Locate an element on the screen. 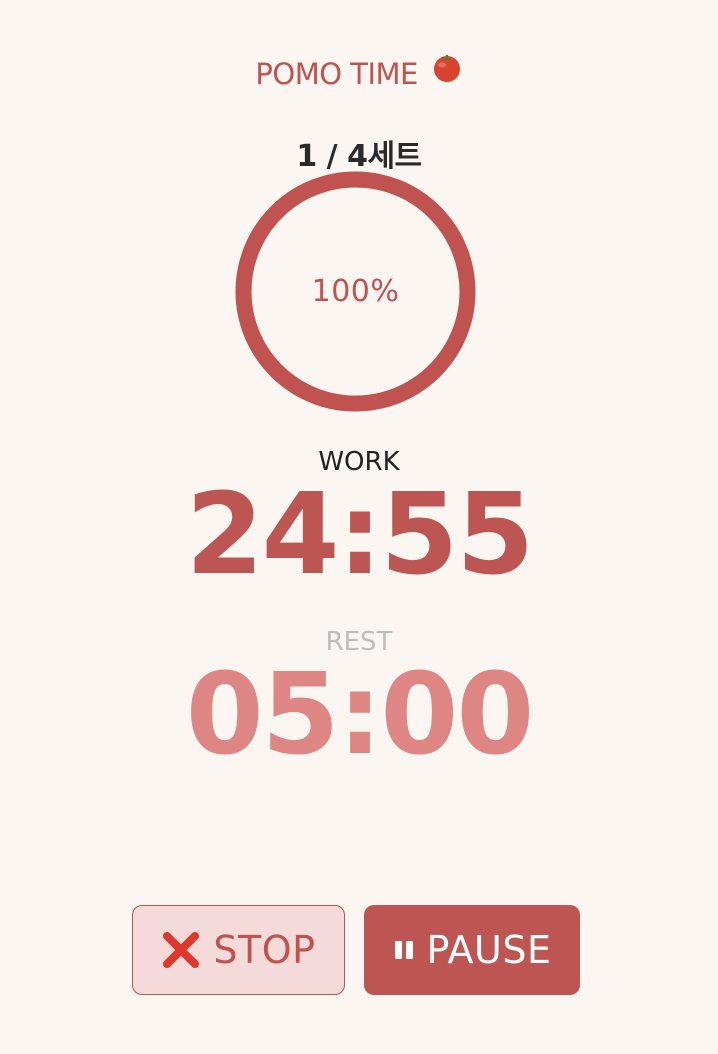 This screenshot has height=1054, width=718. progress-percent: 100% is located at coordinates (355, 291).